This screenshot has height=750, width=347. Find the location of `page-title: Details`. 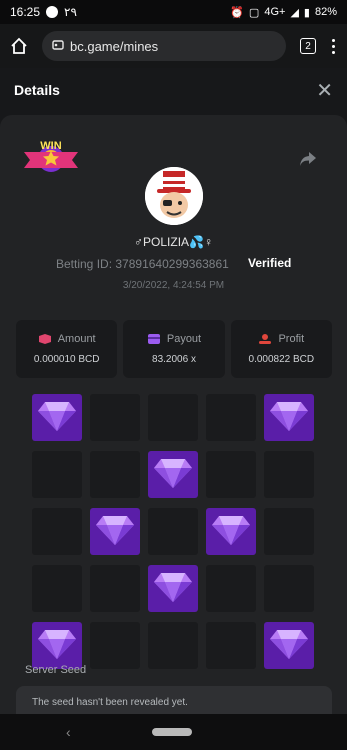

page-title: Details is located at coordinates (37, 90).